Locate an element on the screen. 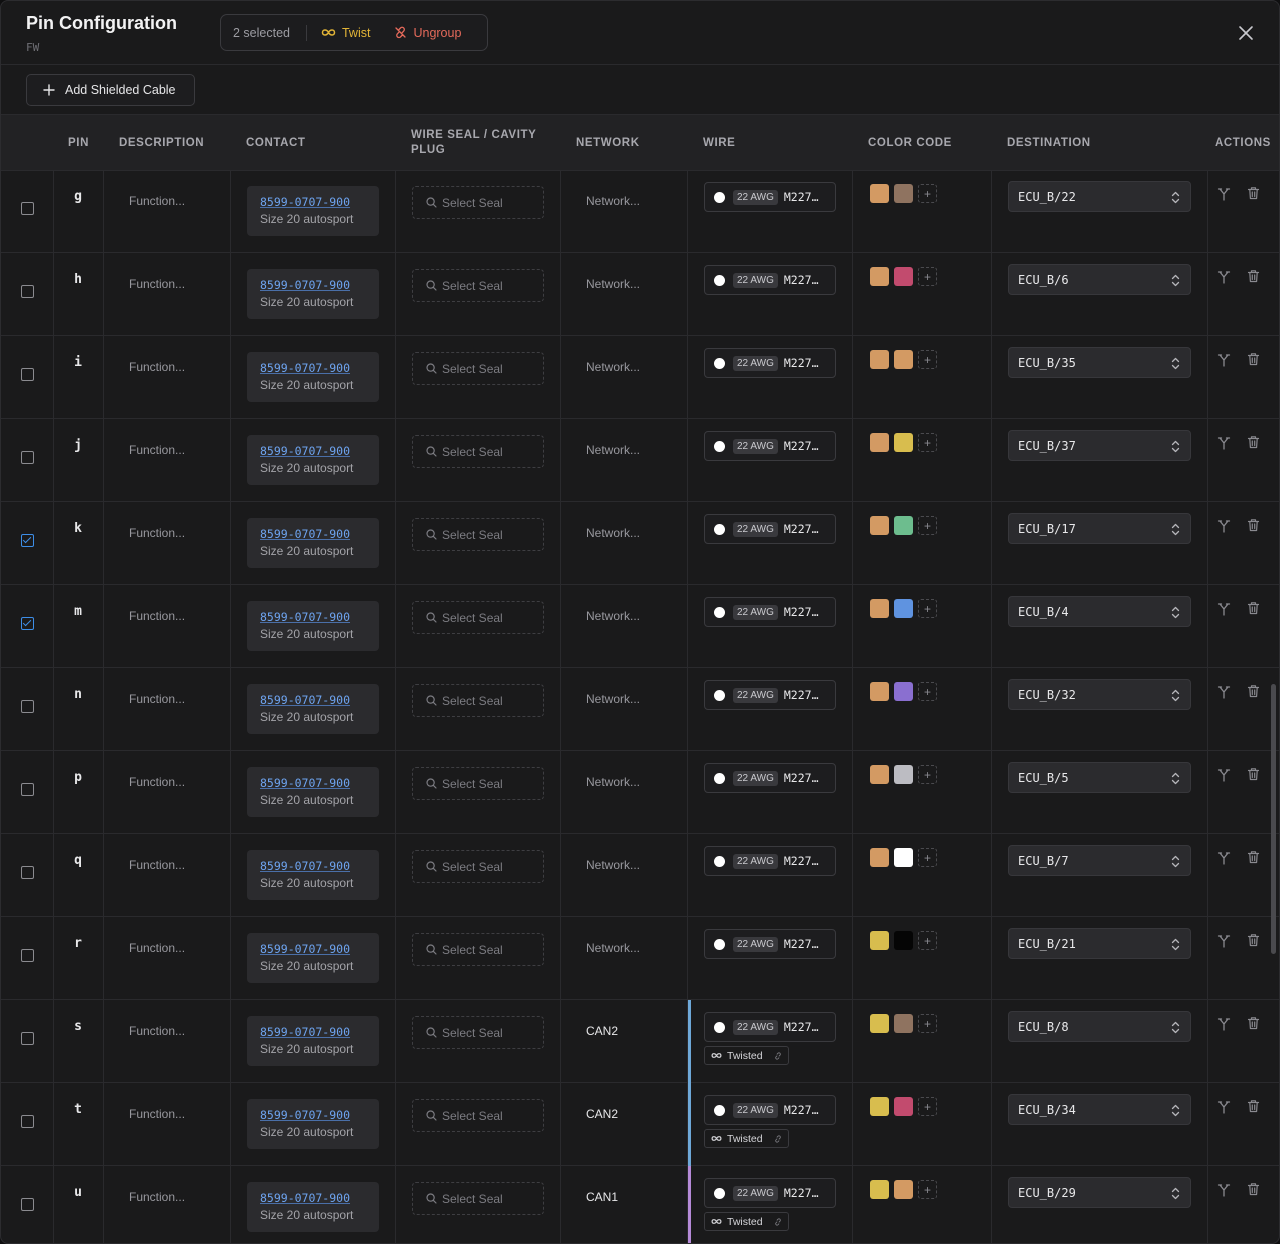 This screenshot has height=1244, width=1280. destination-select: ECU_B/35 is located at coordinates (1099, 362).